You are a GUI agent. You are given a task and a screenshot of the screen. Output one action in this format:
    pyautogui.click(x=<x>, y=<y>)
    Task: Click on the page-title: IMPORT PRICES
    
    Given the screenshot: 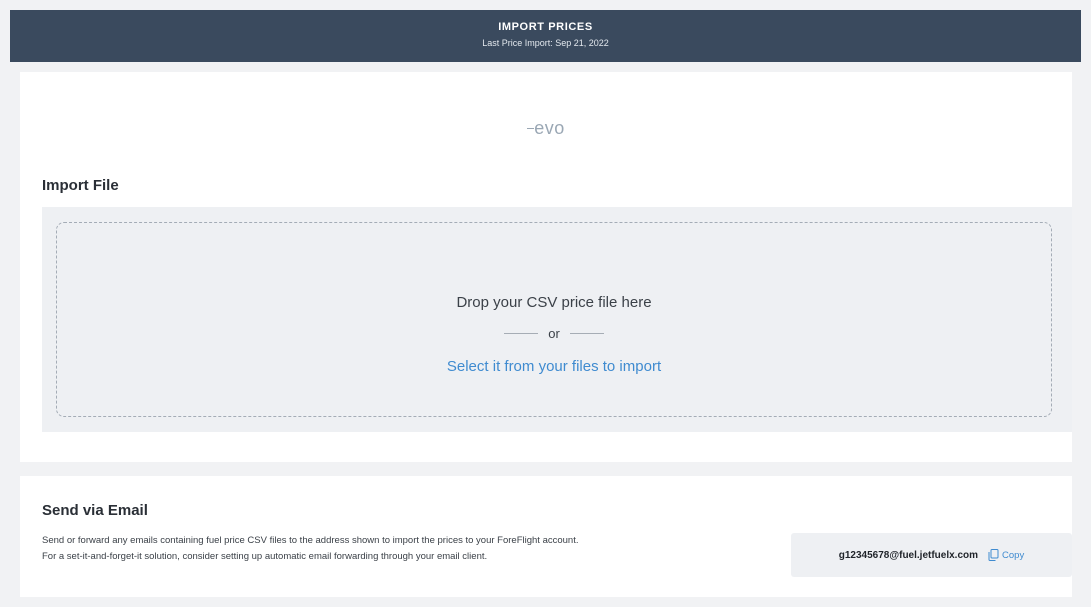 What is the action you would take?
    pyautogui.click(x=545, y=27)
    